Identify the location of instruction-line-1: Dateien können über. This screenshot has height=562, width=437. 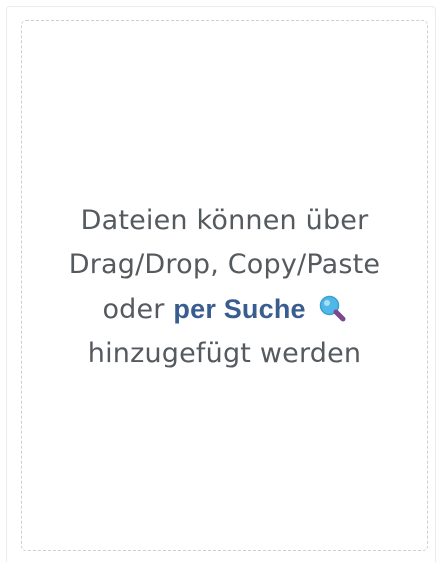
(224, 220).